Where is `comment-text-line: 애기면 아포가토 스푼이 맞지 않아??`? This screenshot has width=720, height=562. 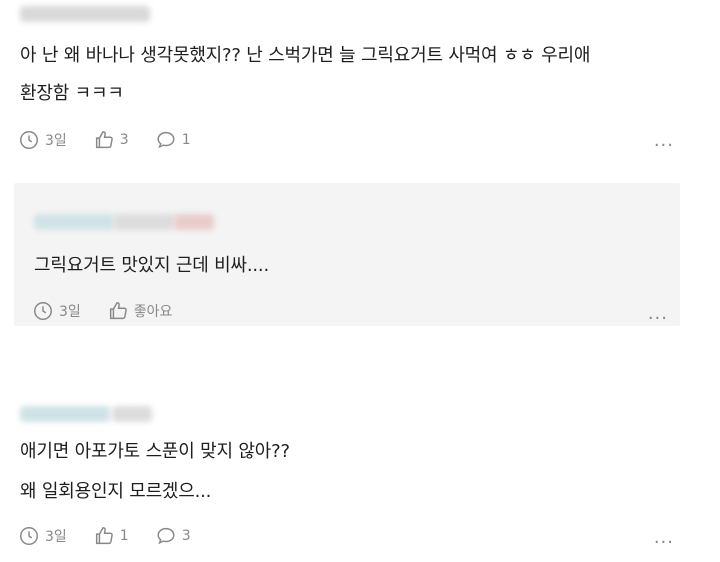
comment-text-line: 애기면 아포가토 스푼이 맞지 않아?? is located at coordinates (155, 451).